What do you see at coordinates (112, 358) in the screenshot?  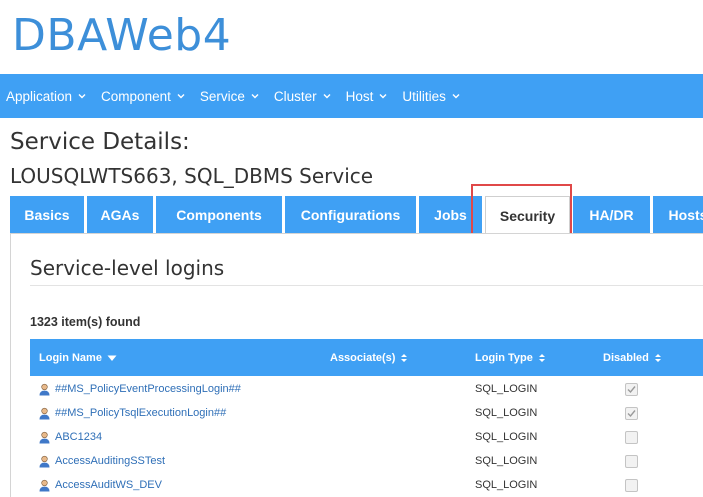 I see `sort-desc-icon` at bounding box center [112, 358].